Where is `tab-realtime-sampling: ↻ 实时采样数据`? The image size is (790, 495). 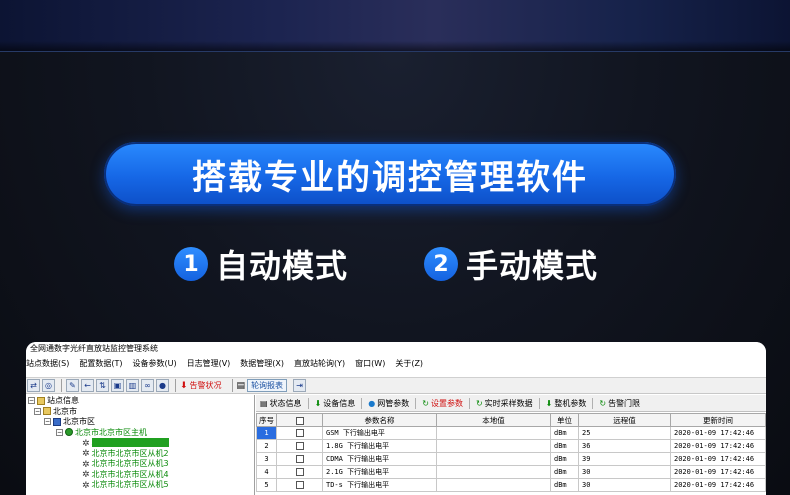 tab-realtime-sampling: ↻ 实时采样数据 is located at coordinates (504, 403).